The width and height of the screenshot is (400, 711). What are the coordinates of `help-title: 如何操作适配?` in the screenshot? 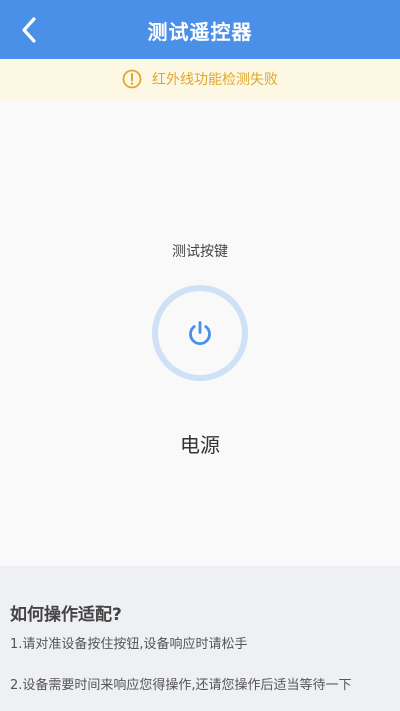 It's located at (66, 615).